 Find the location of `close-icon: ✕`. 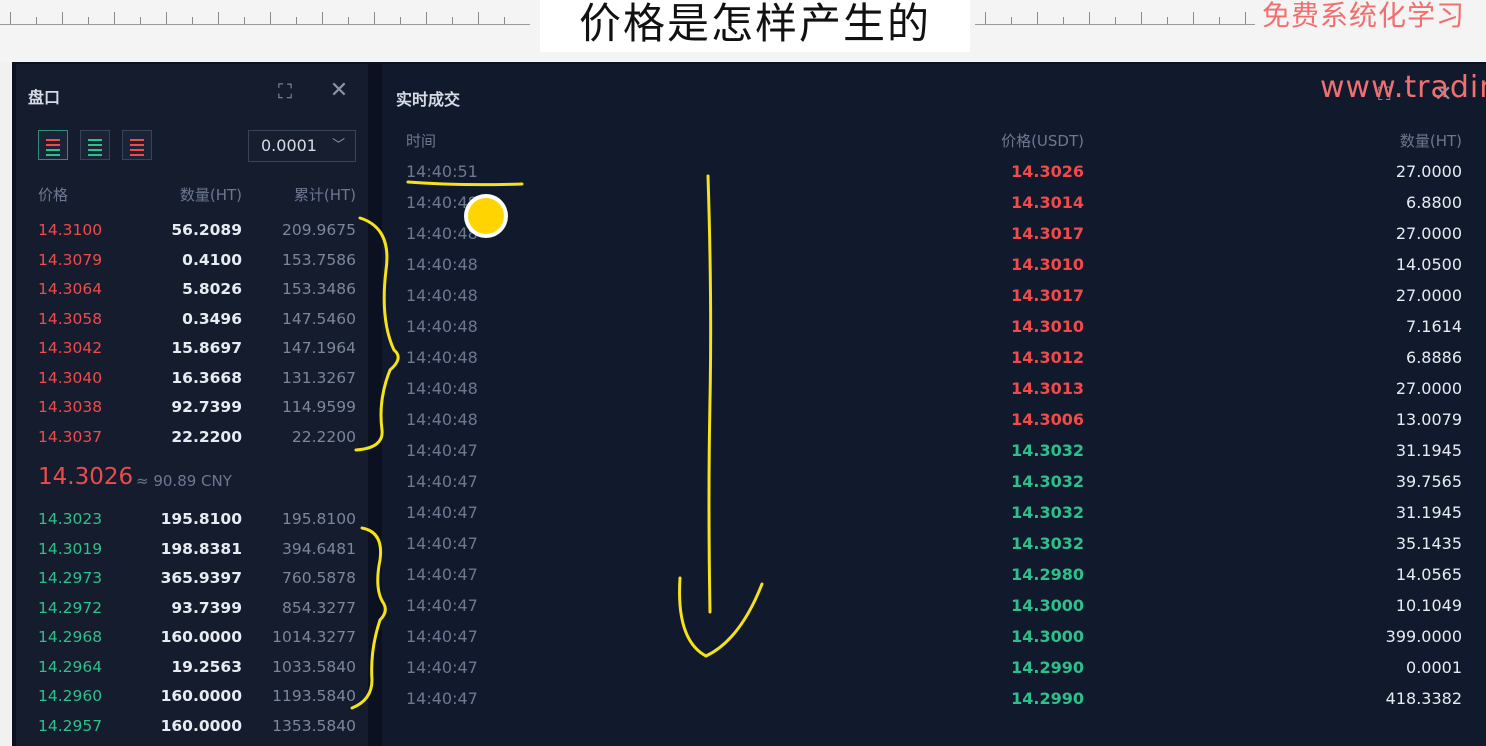

close-icon: ✕ is located at coordinates (339, 91).